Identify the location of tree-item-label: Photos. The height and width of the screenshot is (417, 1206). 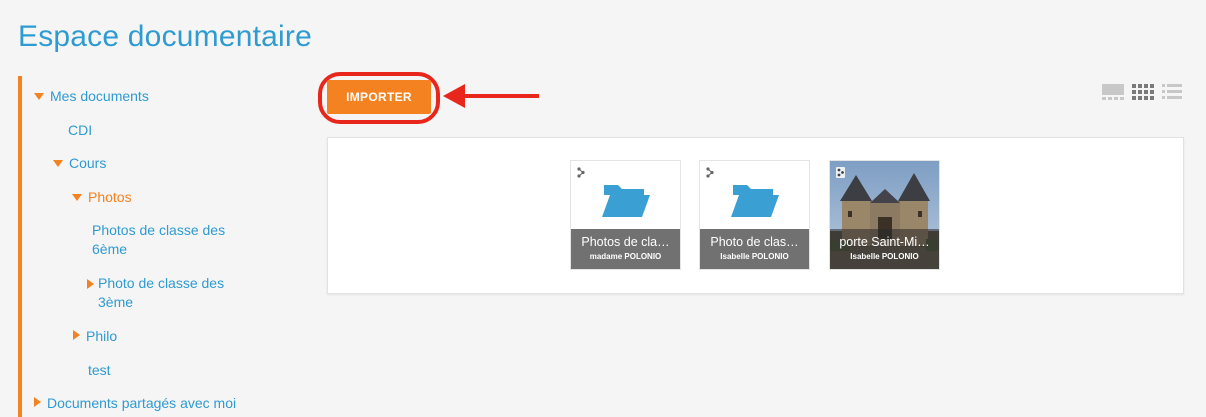
(110, 197).